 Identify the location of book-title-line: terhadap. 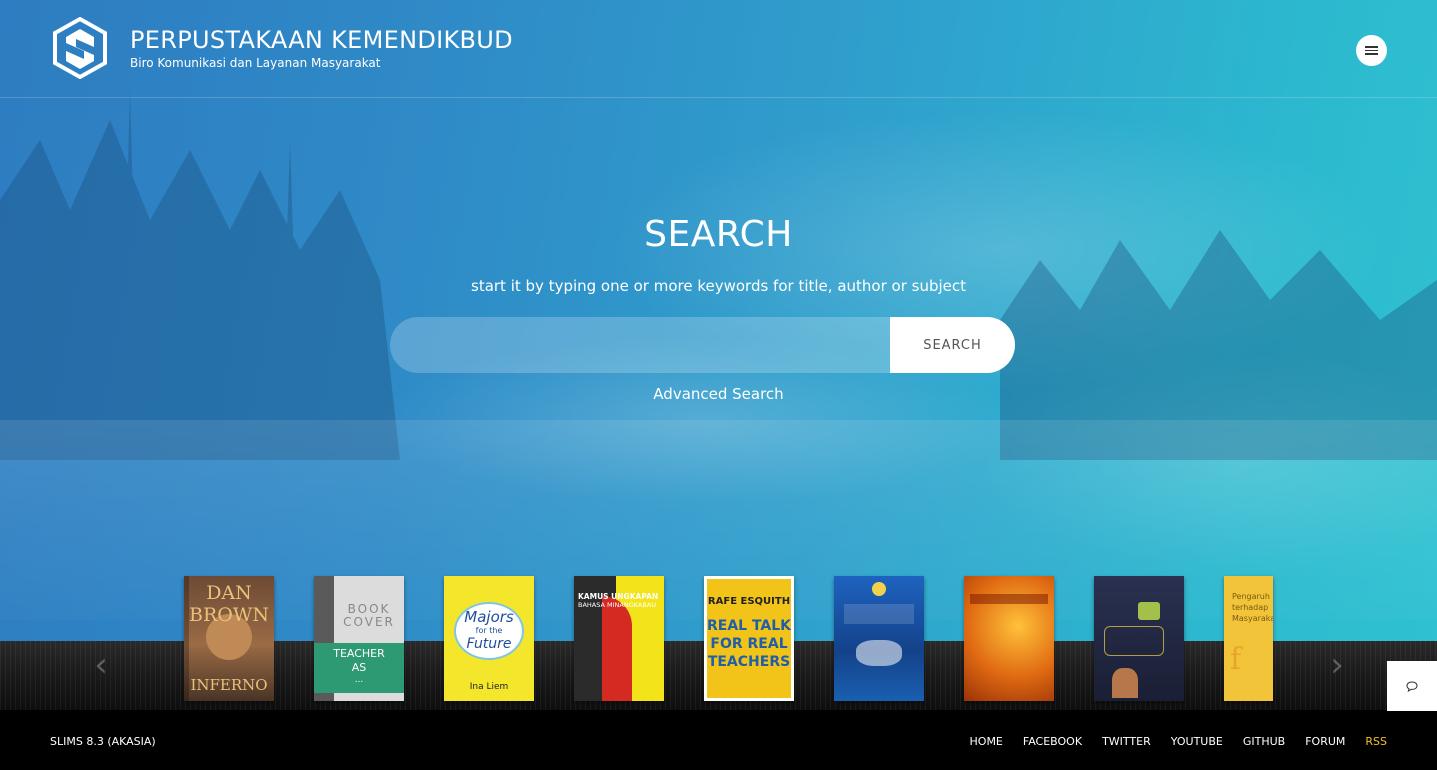
(1250, 607).